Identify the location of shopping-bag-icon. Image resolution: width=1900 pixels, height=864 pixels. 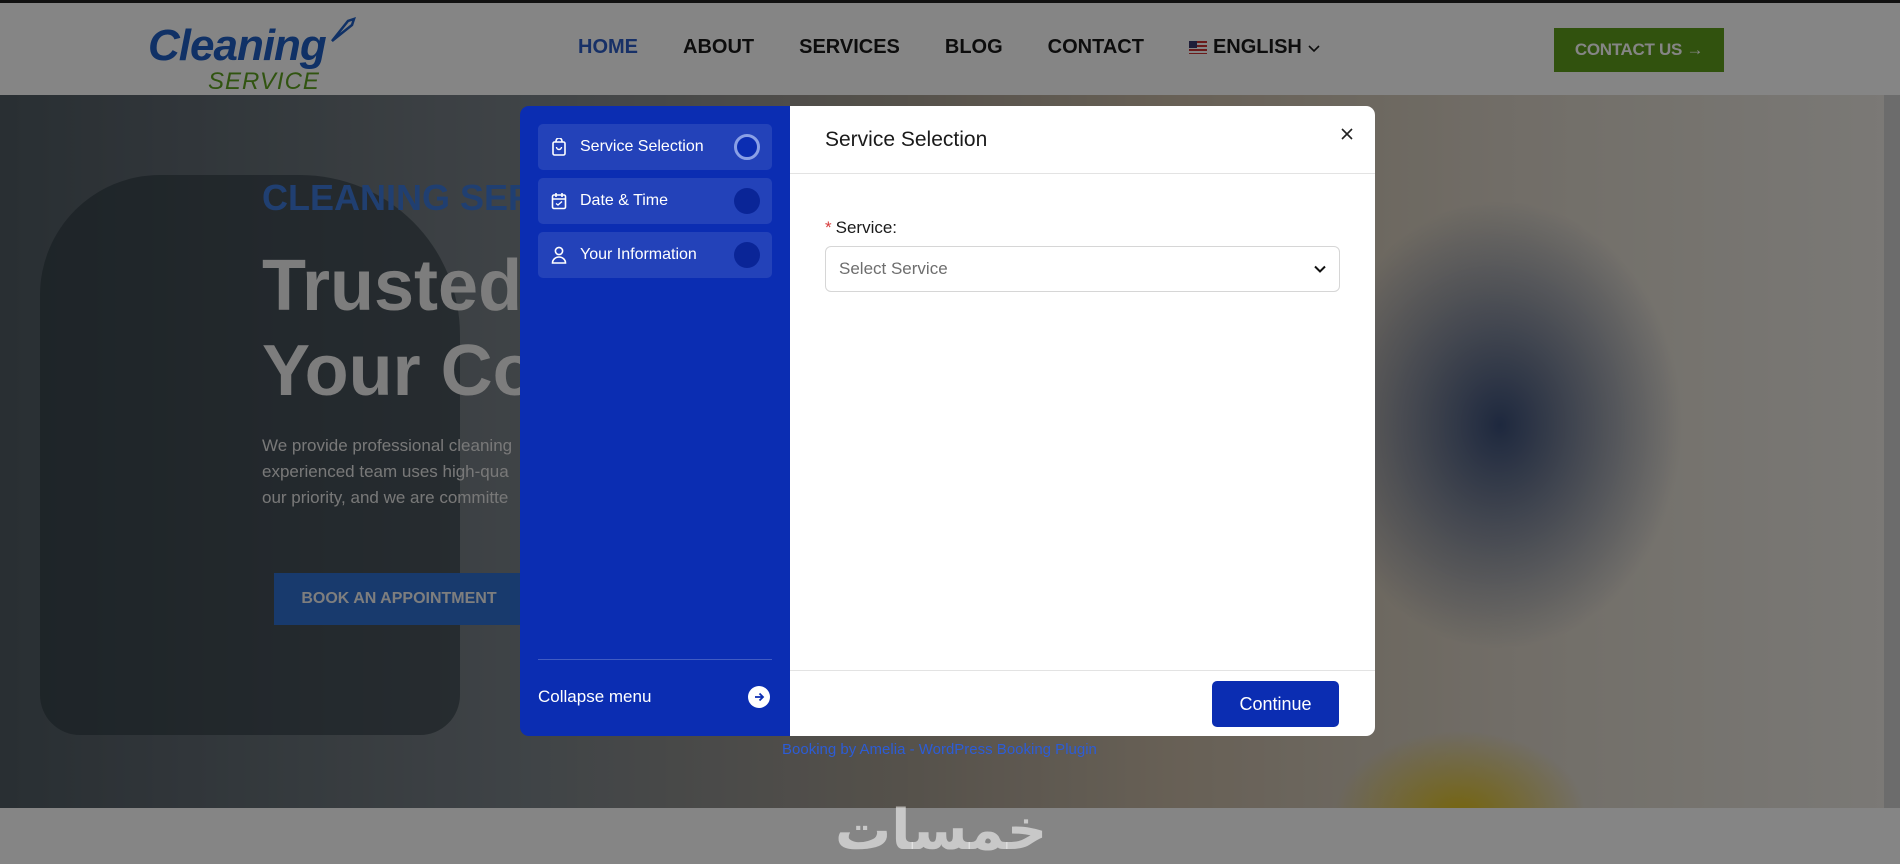
(559, 147).